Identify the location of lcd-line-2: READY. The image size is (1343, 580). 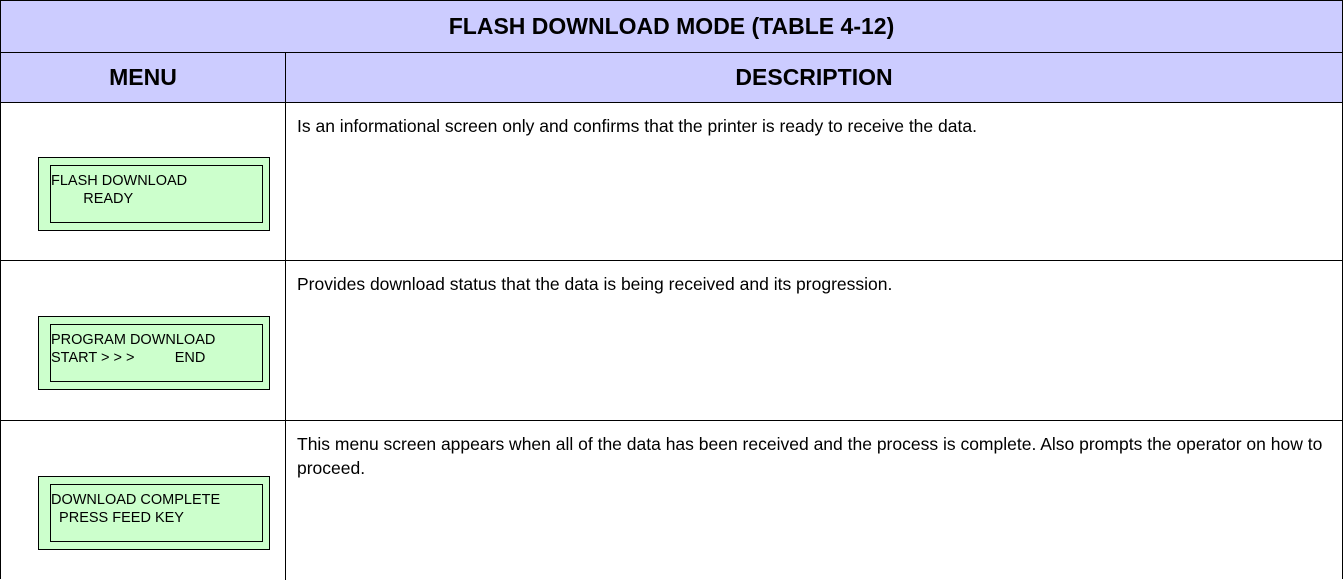
(92, 199).